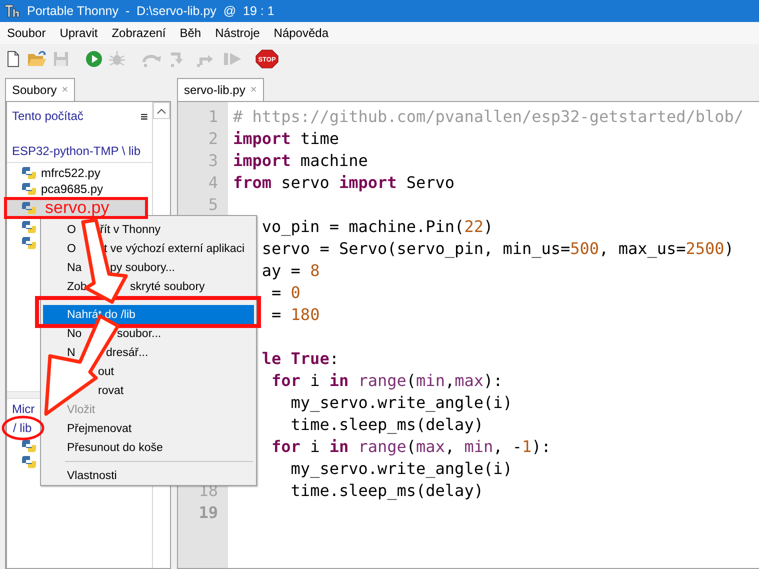 The image size is (759, 569). I want to click on file-name: pca9685.py, so click(72, 189).